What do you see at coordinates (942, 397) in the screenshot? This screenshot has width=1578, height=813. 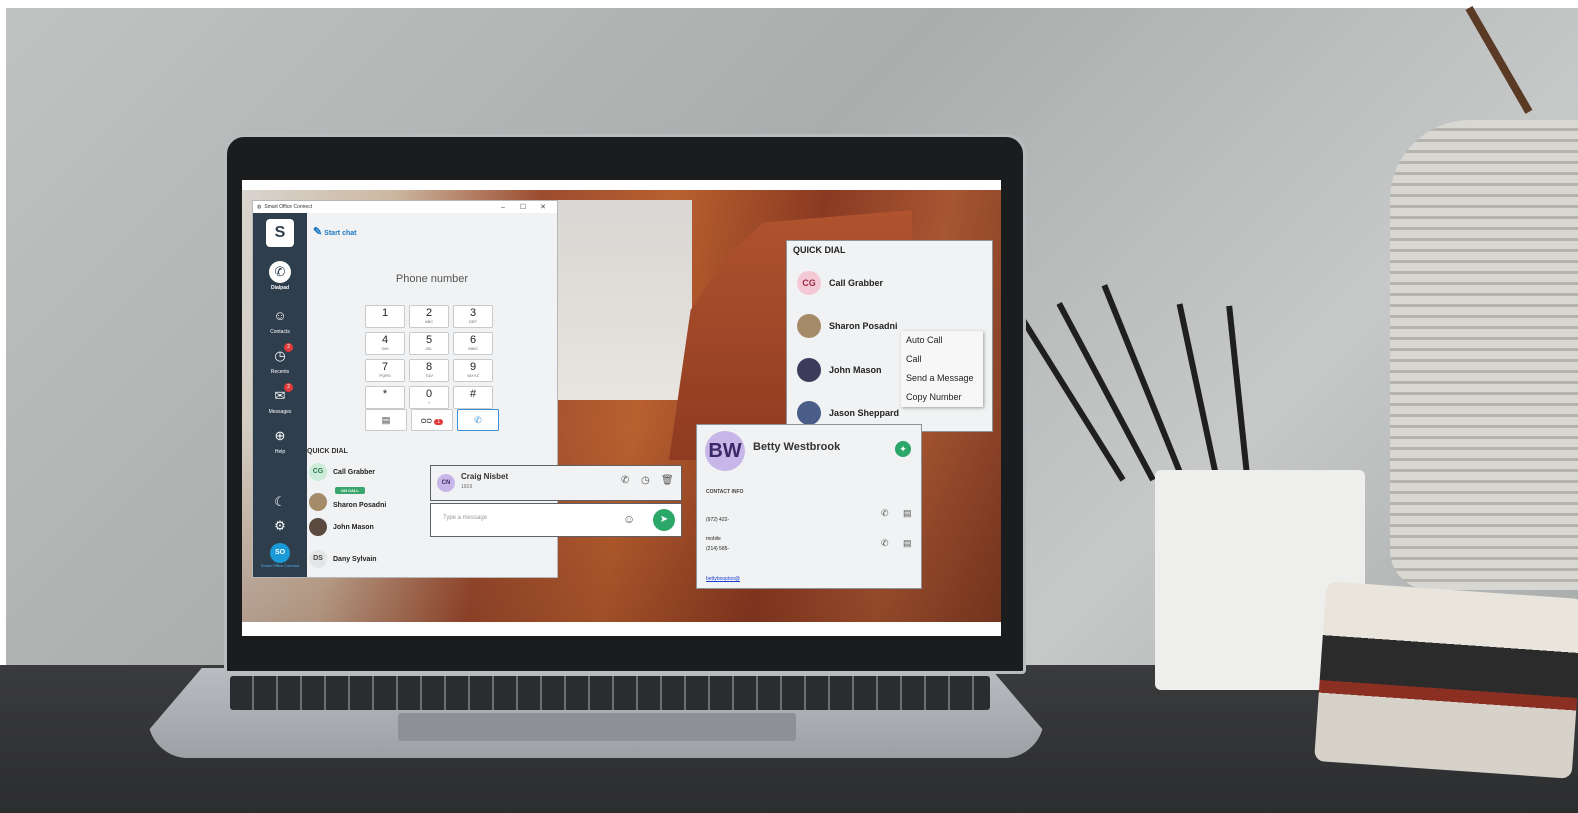 I see `menu-item-copy-number: Copy Number` at bounding box center [942, 397].